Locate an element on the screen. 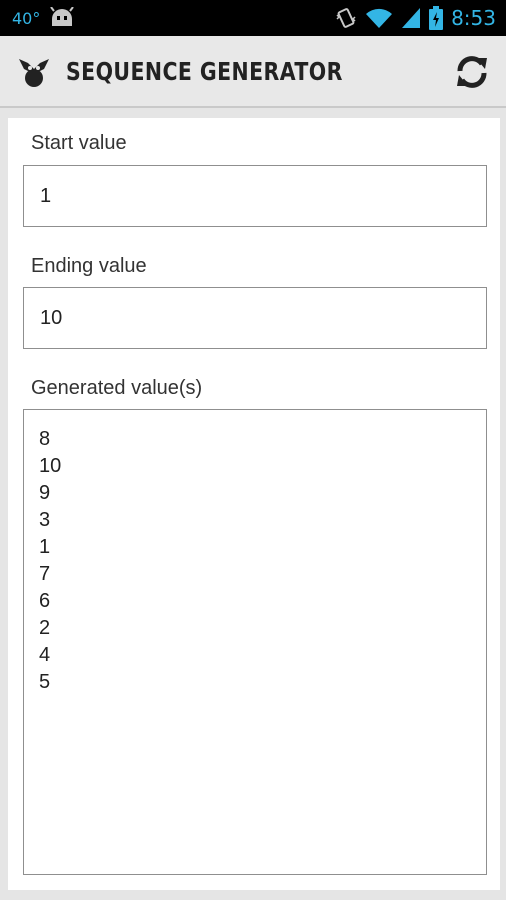 The image size is (506, 900). battery-charging-icon is located at coordinates (436, 18).